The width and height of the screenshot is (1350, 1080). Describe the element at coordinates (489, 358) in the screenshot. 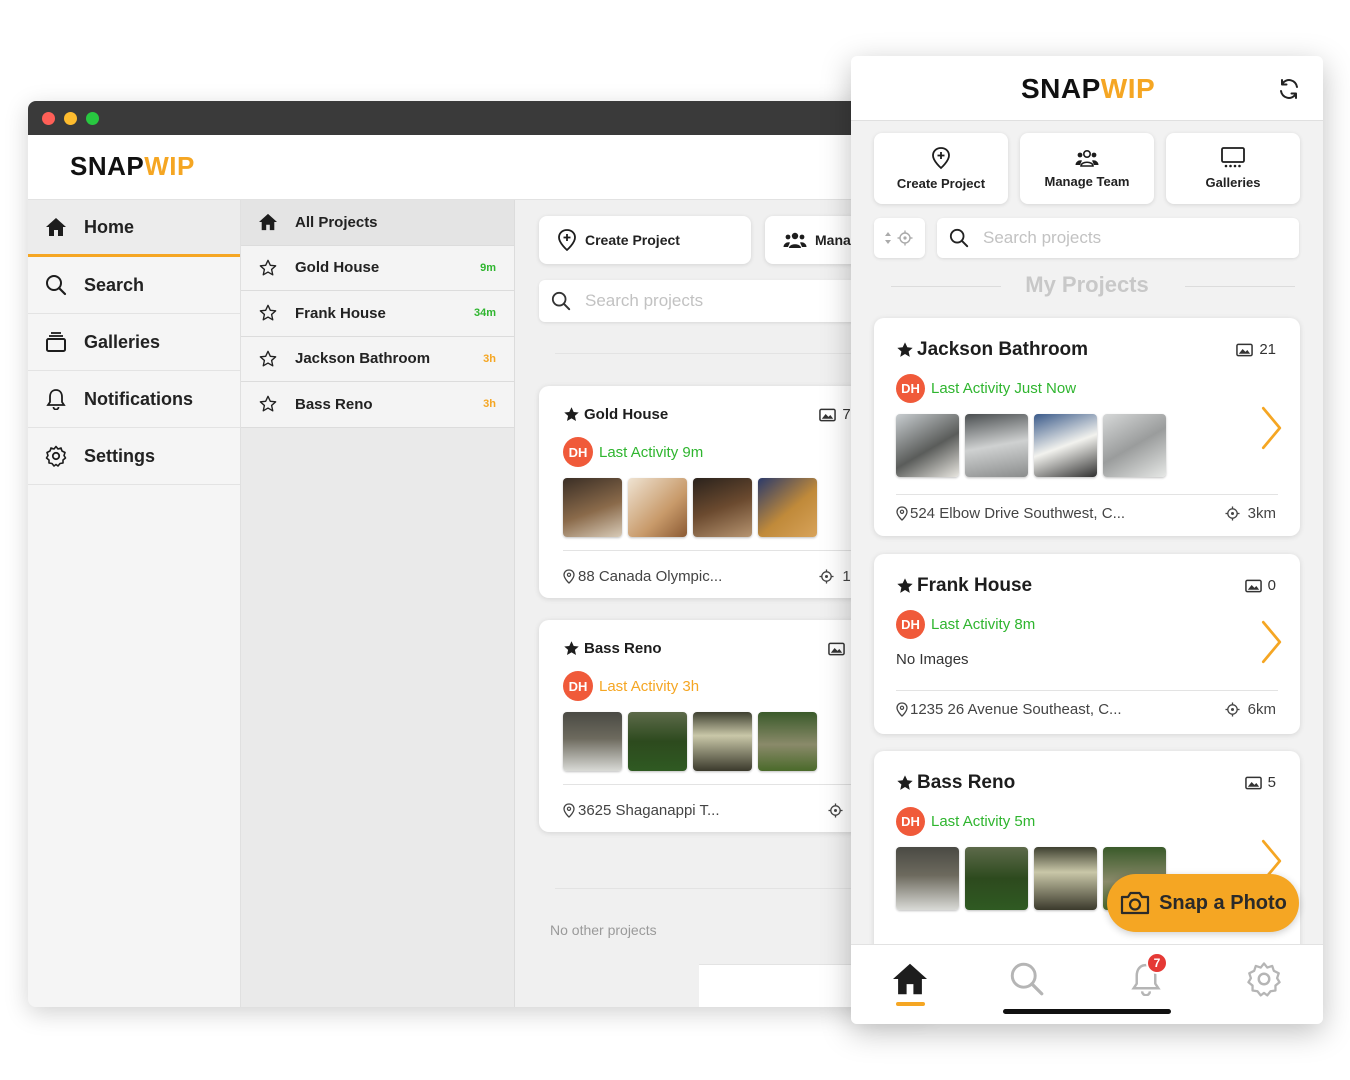

I see `project-time: 3h` at that location.